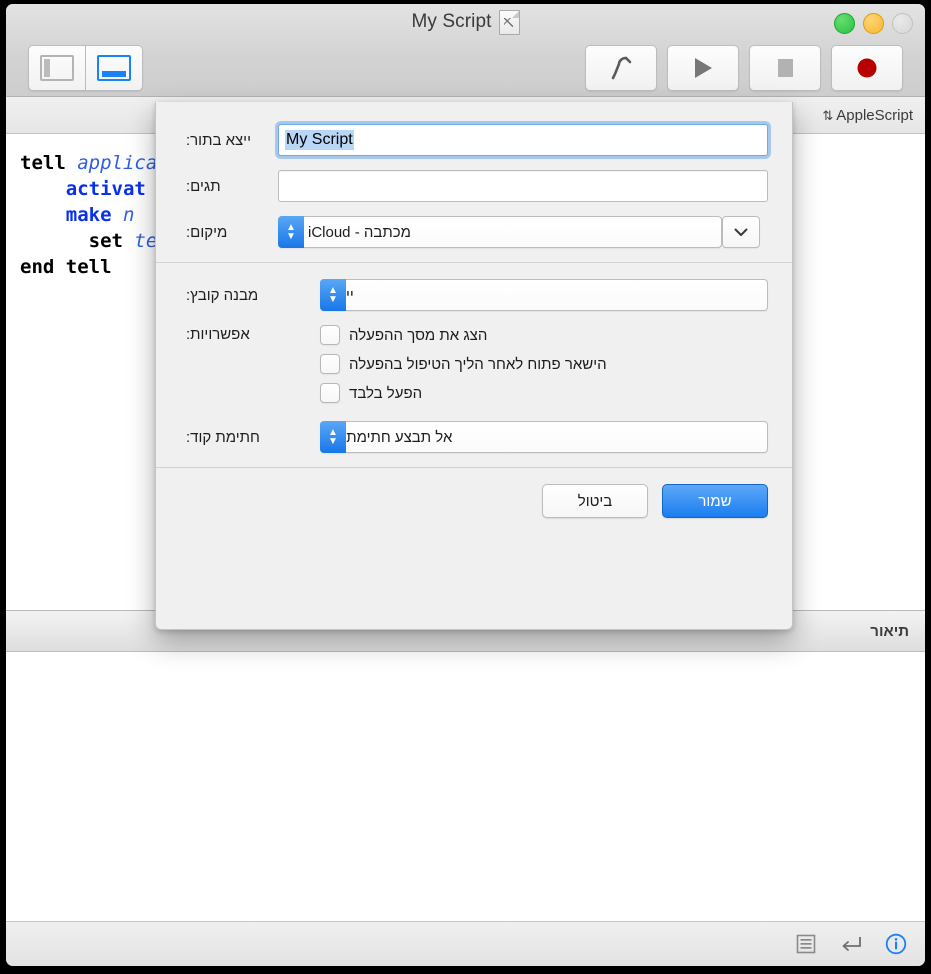  I want to click on option-label: הפעל בלבד, so click(386, 393).